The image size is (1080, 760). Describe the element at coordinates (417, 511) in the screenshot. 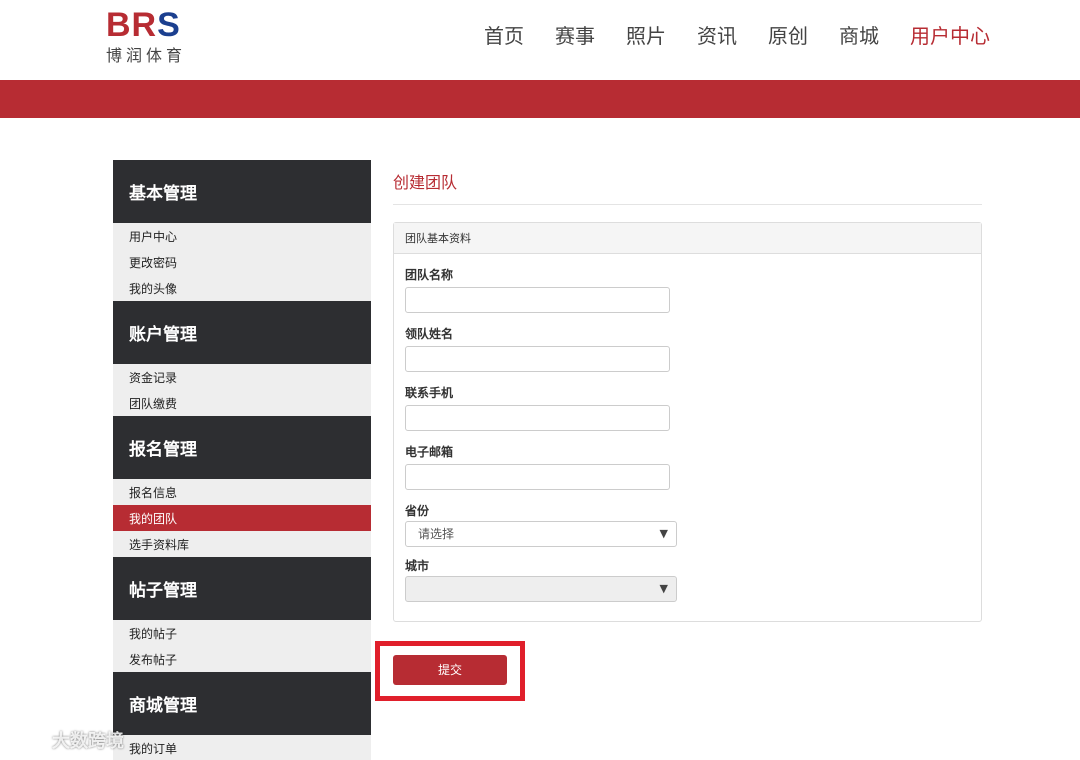

I see `province-label: 省份` at that location.